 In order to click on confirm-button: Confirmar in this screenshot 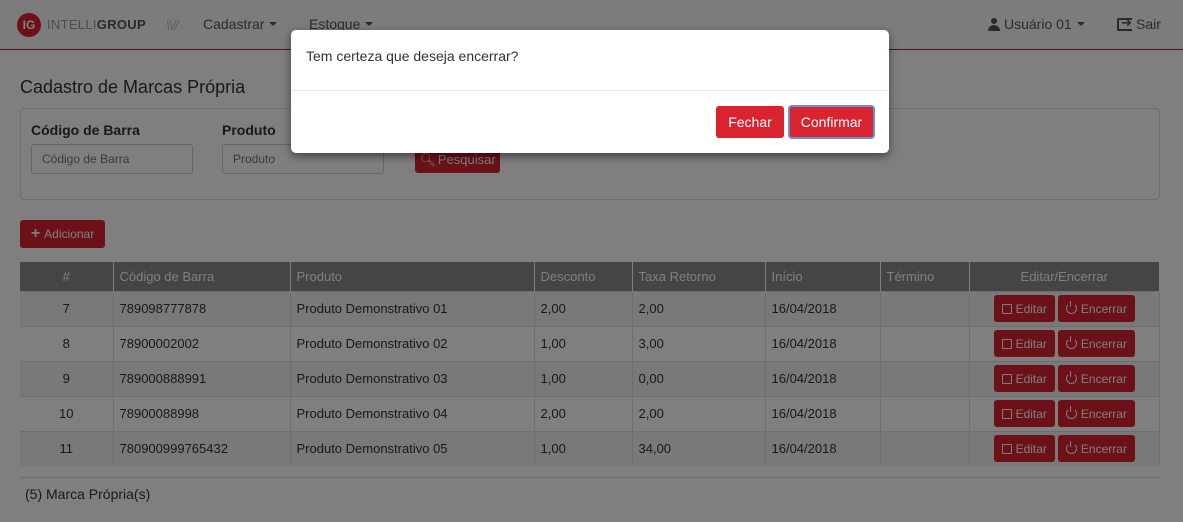, I will do `click(831, 122)`.